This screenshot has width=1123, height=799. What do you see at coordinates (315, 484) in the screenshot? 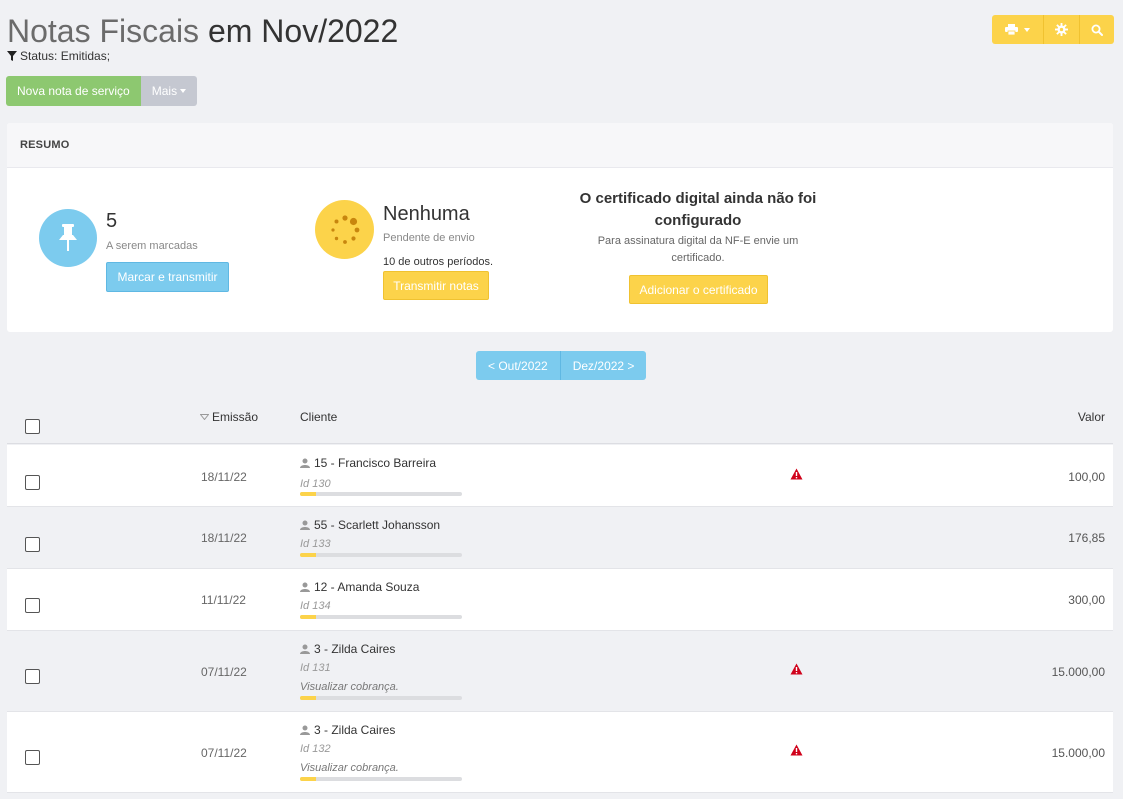
I see `row-id: Id 130` at bounding box center [315, 484].